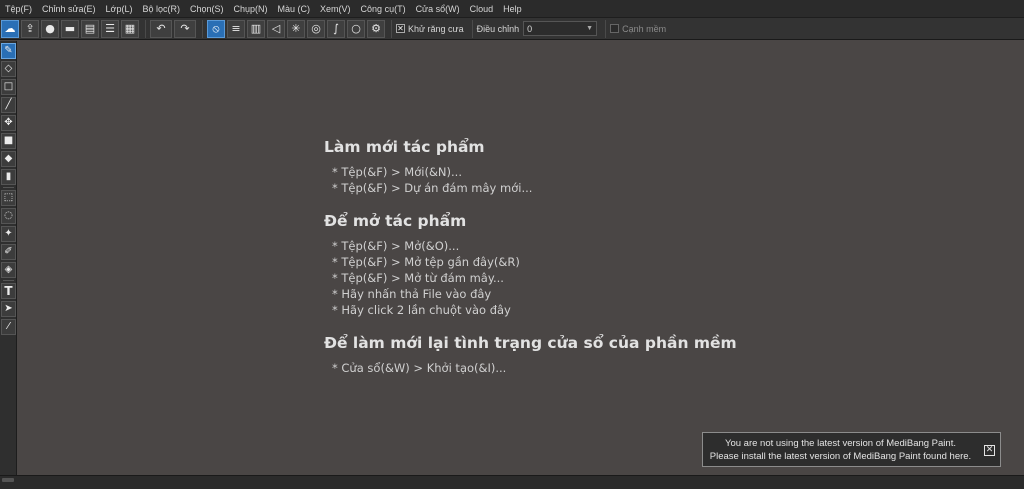 The image size is (1024, 489). I want to click on text-tool-icon: T, so click(8, 291).